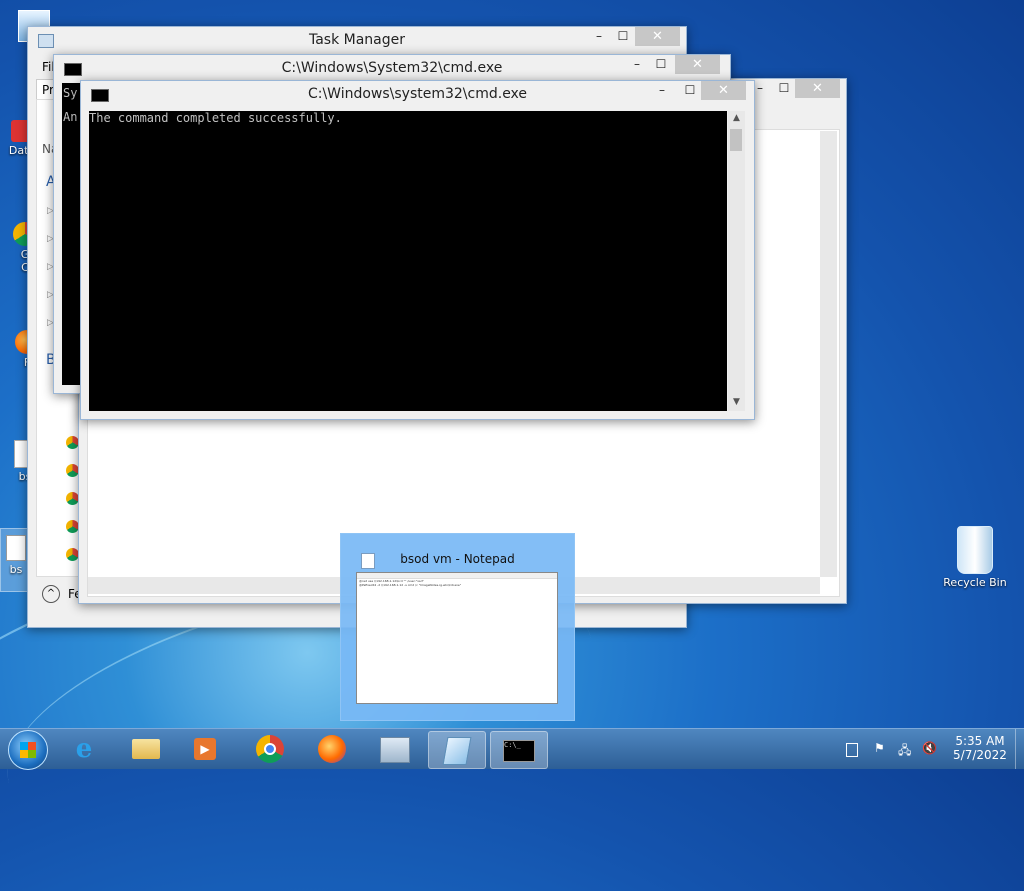 The width and height of the screenshot is (1024, 891). I want to click on action-center-icon: ⚑, so click(881, 748).